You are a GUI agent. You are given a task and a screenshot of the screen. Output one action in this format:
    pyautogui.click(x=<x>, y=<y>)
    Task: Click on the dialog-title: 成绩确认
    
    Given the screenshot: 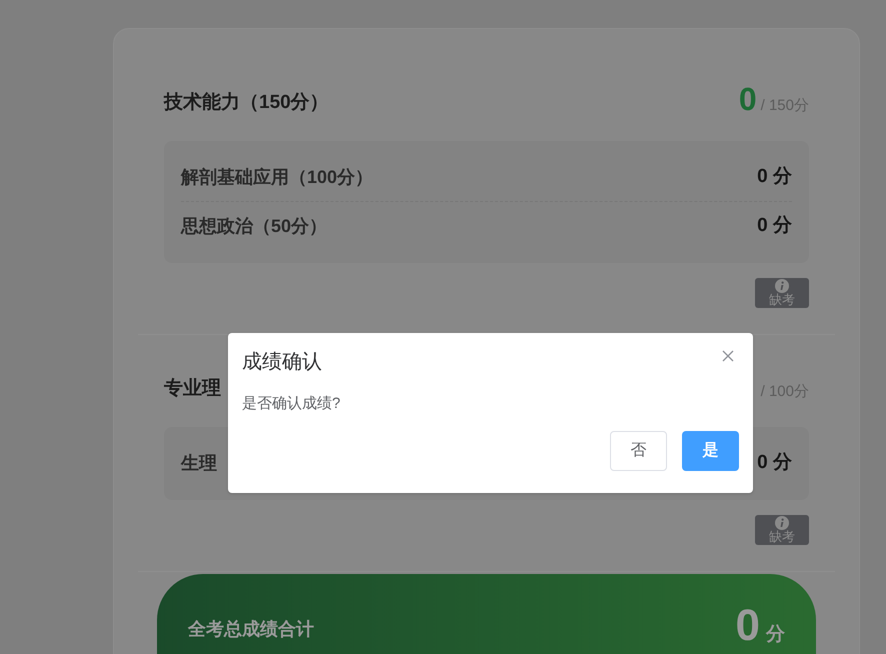 What is the action you would take?
    pyautogui.click(x=282, y=362)
    